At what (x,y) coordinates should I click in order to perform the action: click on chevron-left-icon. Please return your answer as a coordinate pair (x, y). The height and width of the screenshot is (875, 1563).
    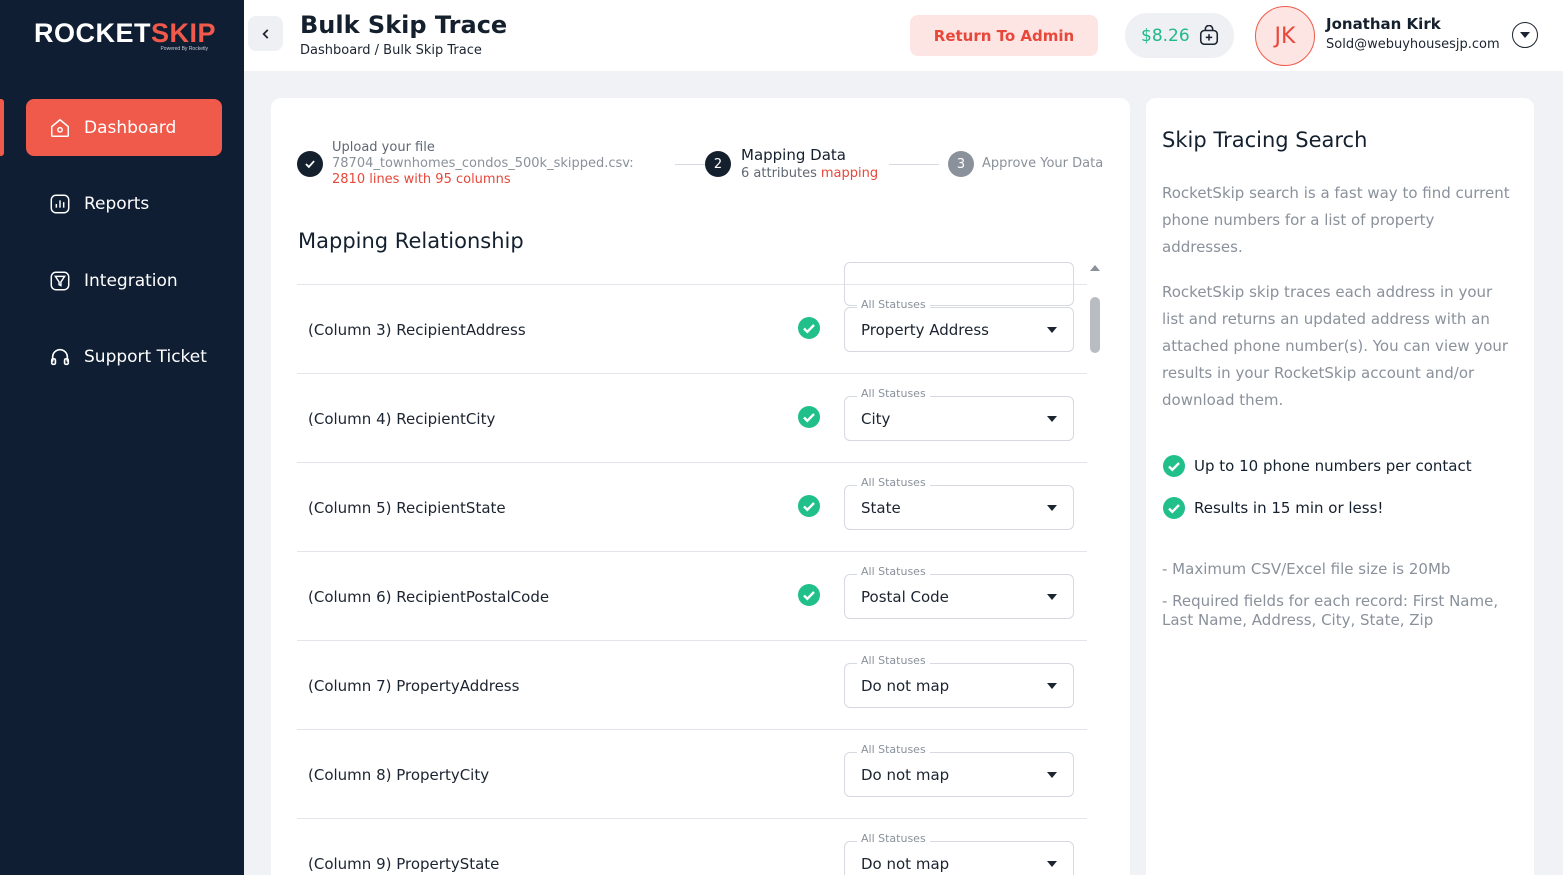
    Looking at the image, I should click on (264, 33).